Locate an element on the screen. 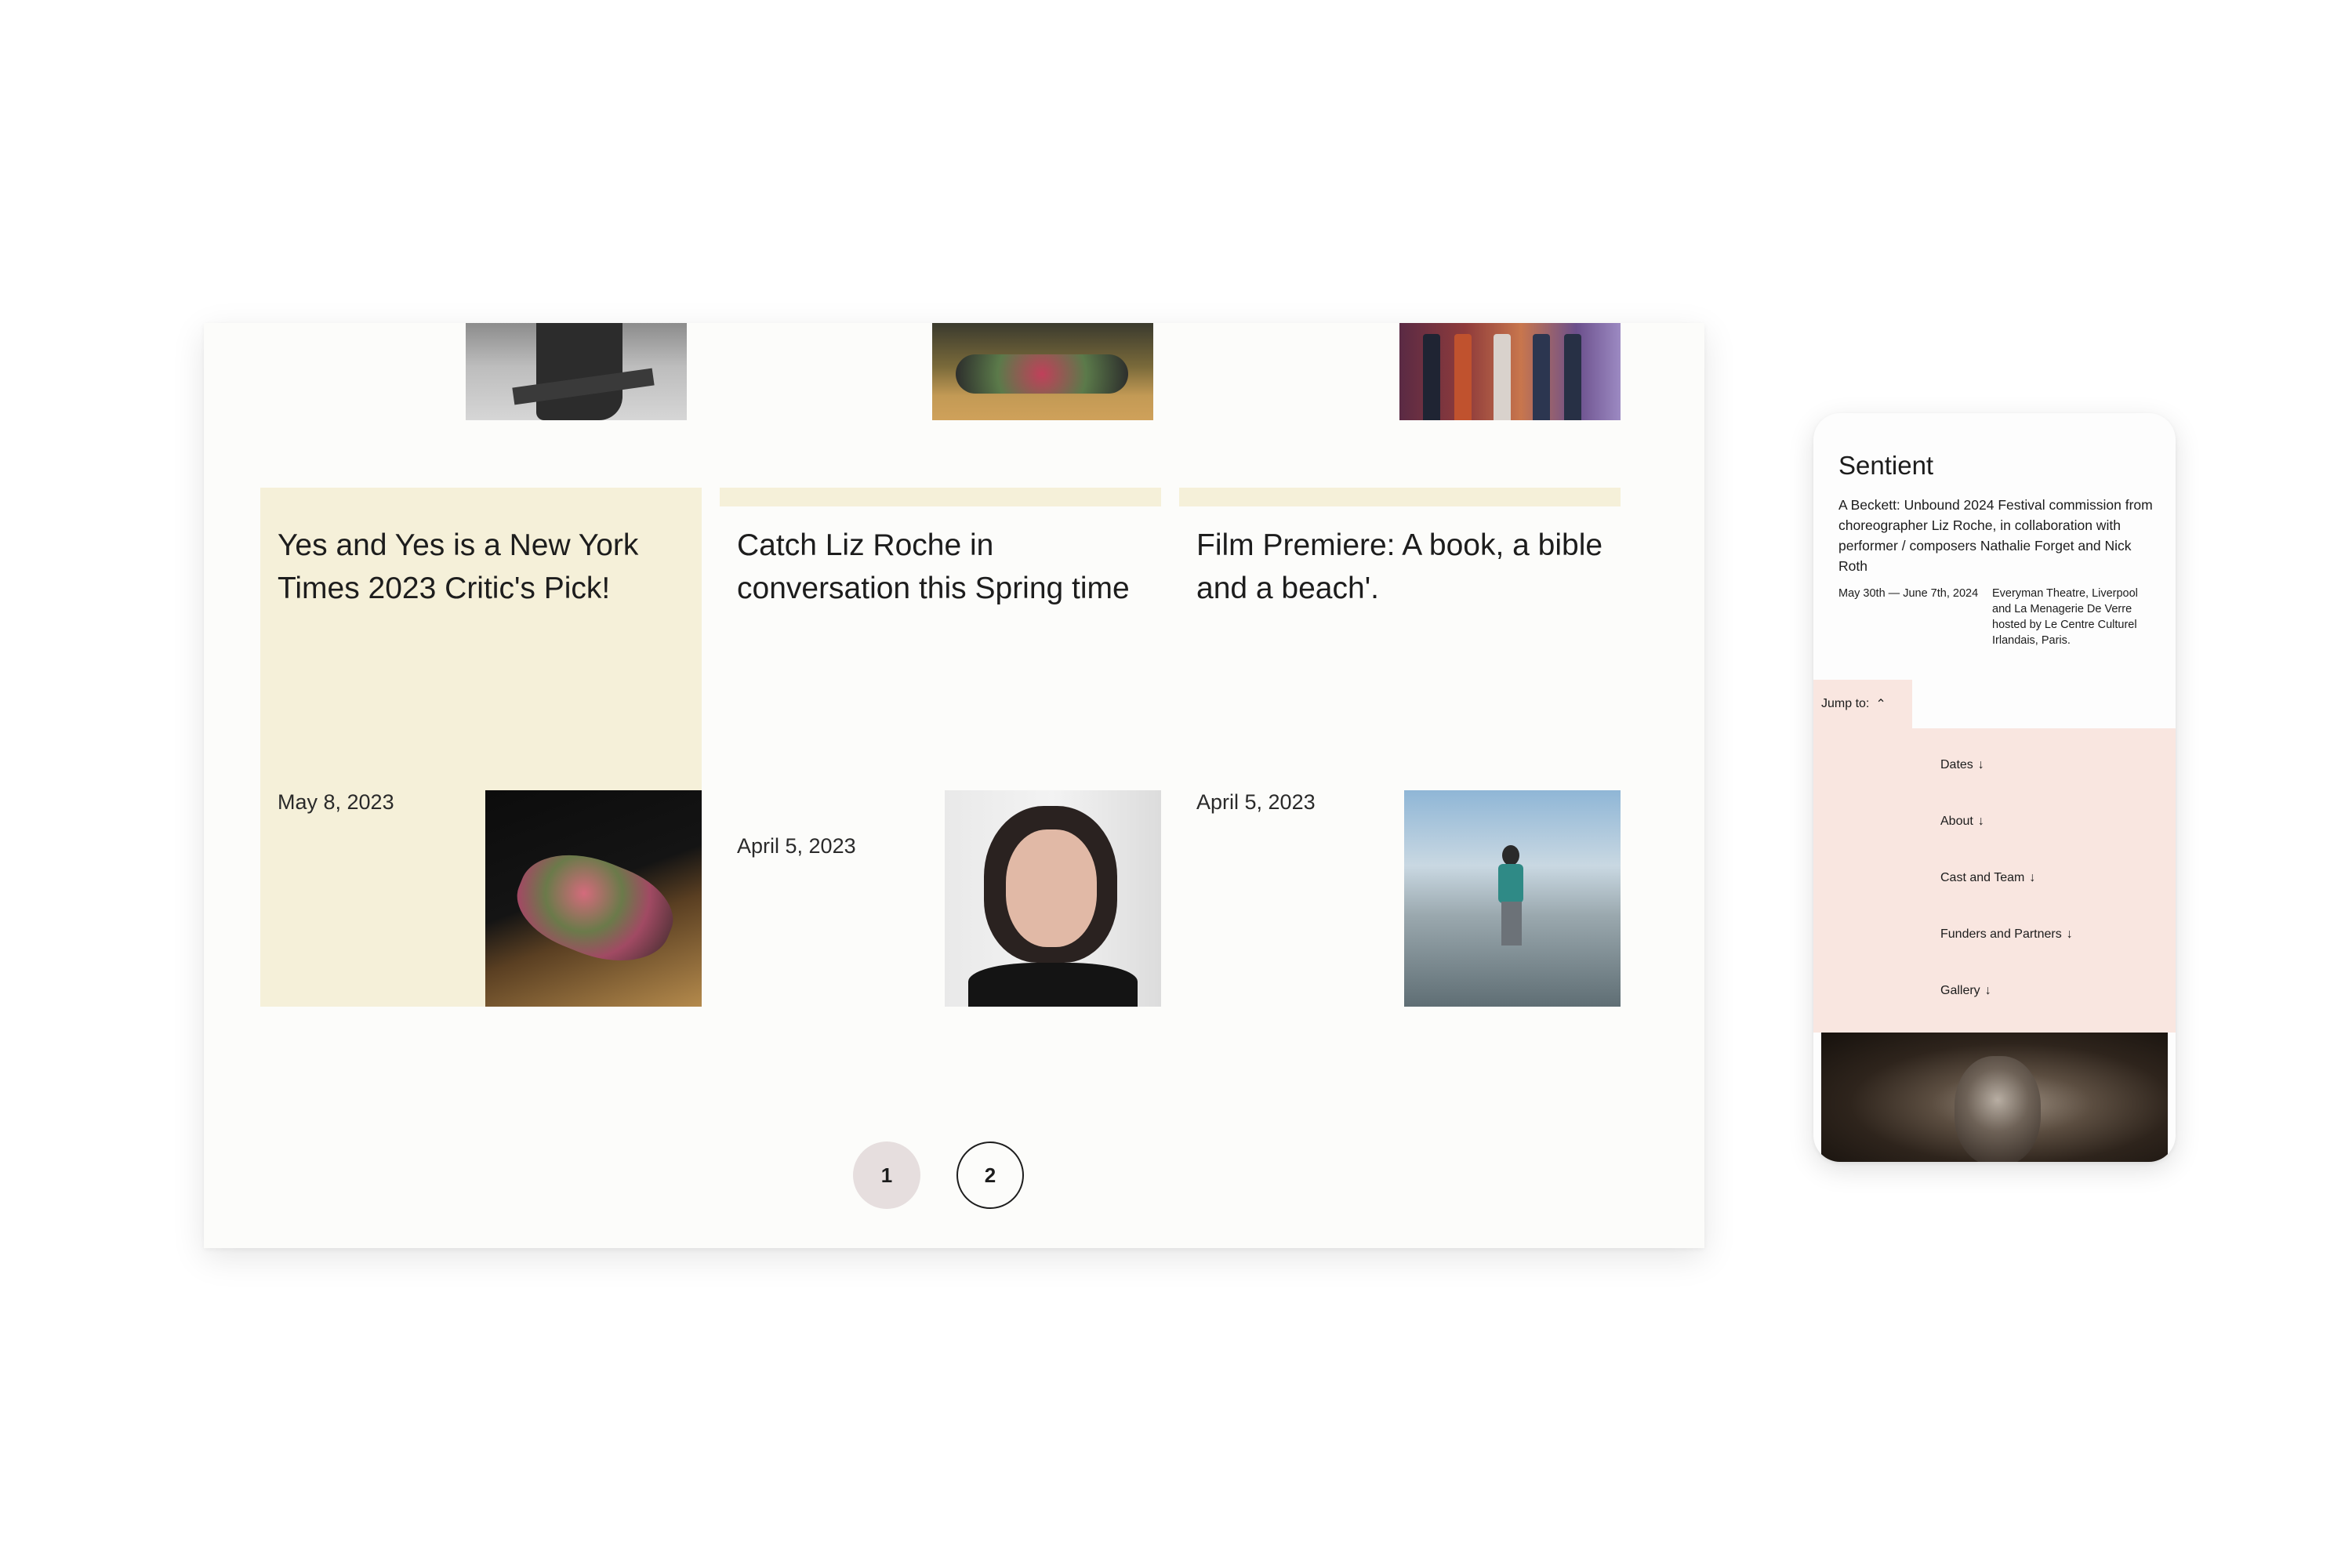  jump-item-label: About is located at coordinates (1956, 821).